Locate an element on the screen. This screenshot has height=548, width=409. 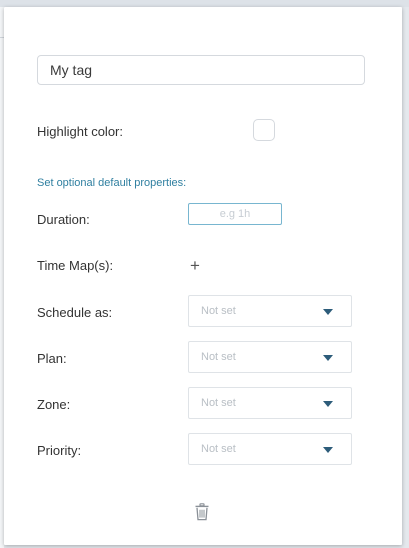
duration-input is located at coordinates (235, 214).